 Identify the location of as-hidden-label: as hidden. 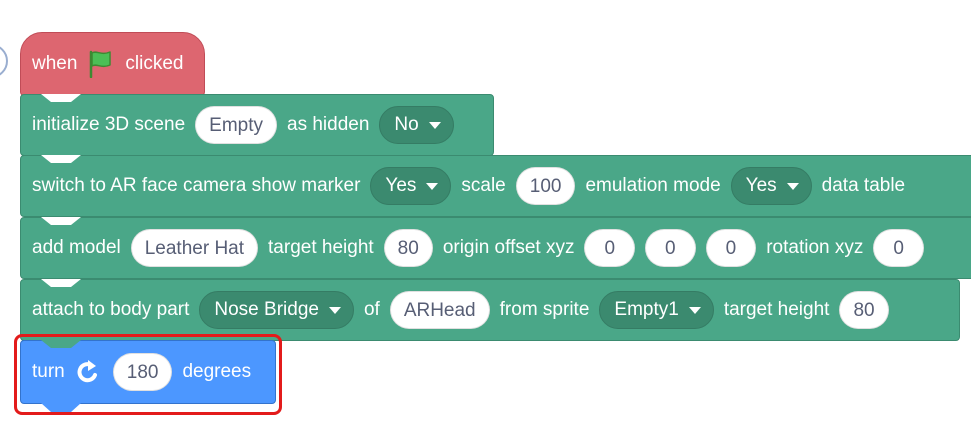
(328, 124).